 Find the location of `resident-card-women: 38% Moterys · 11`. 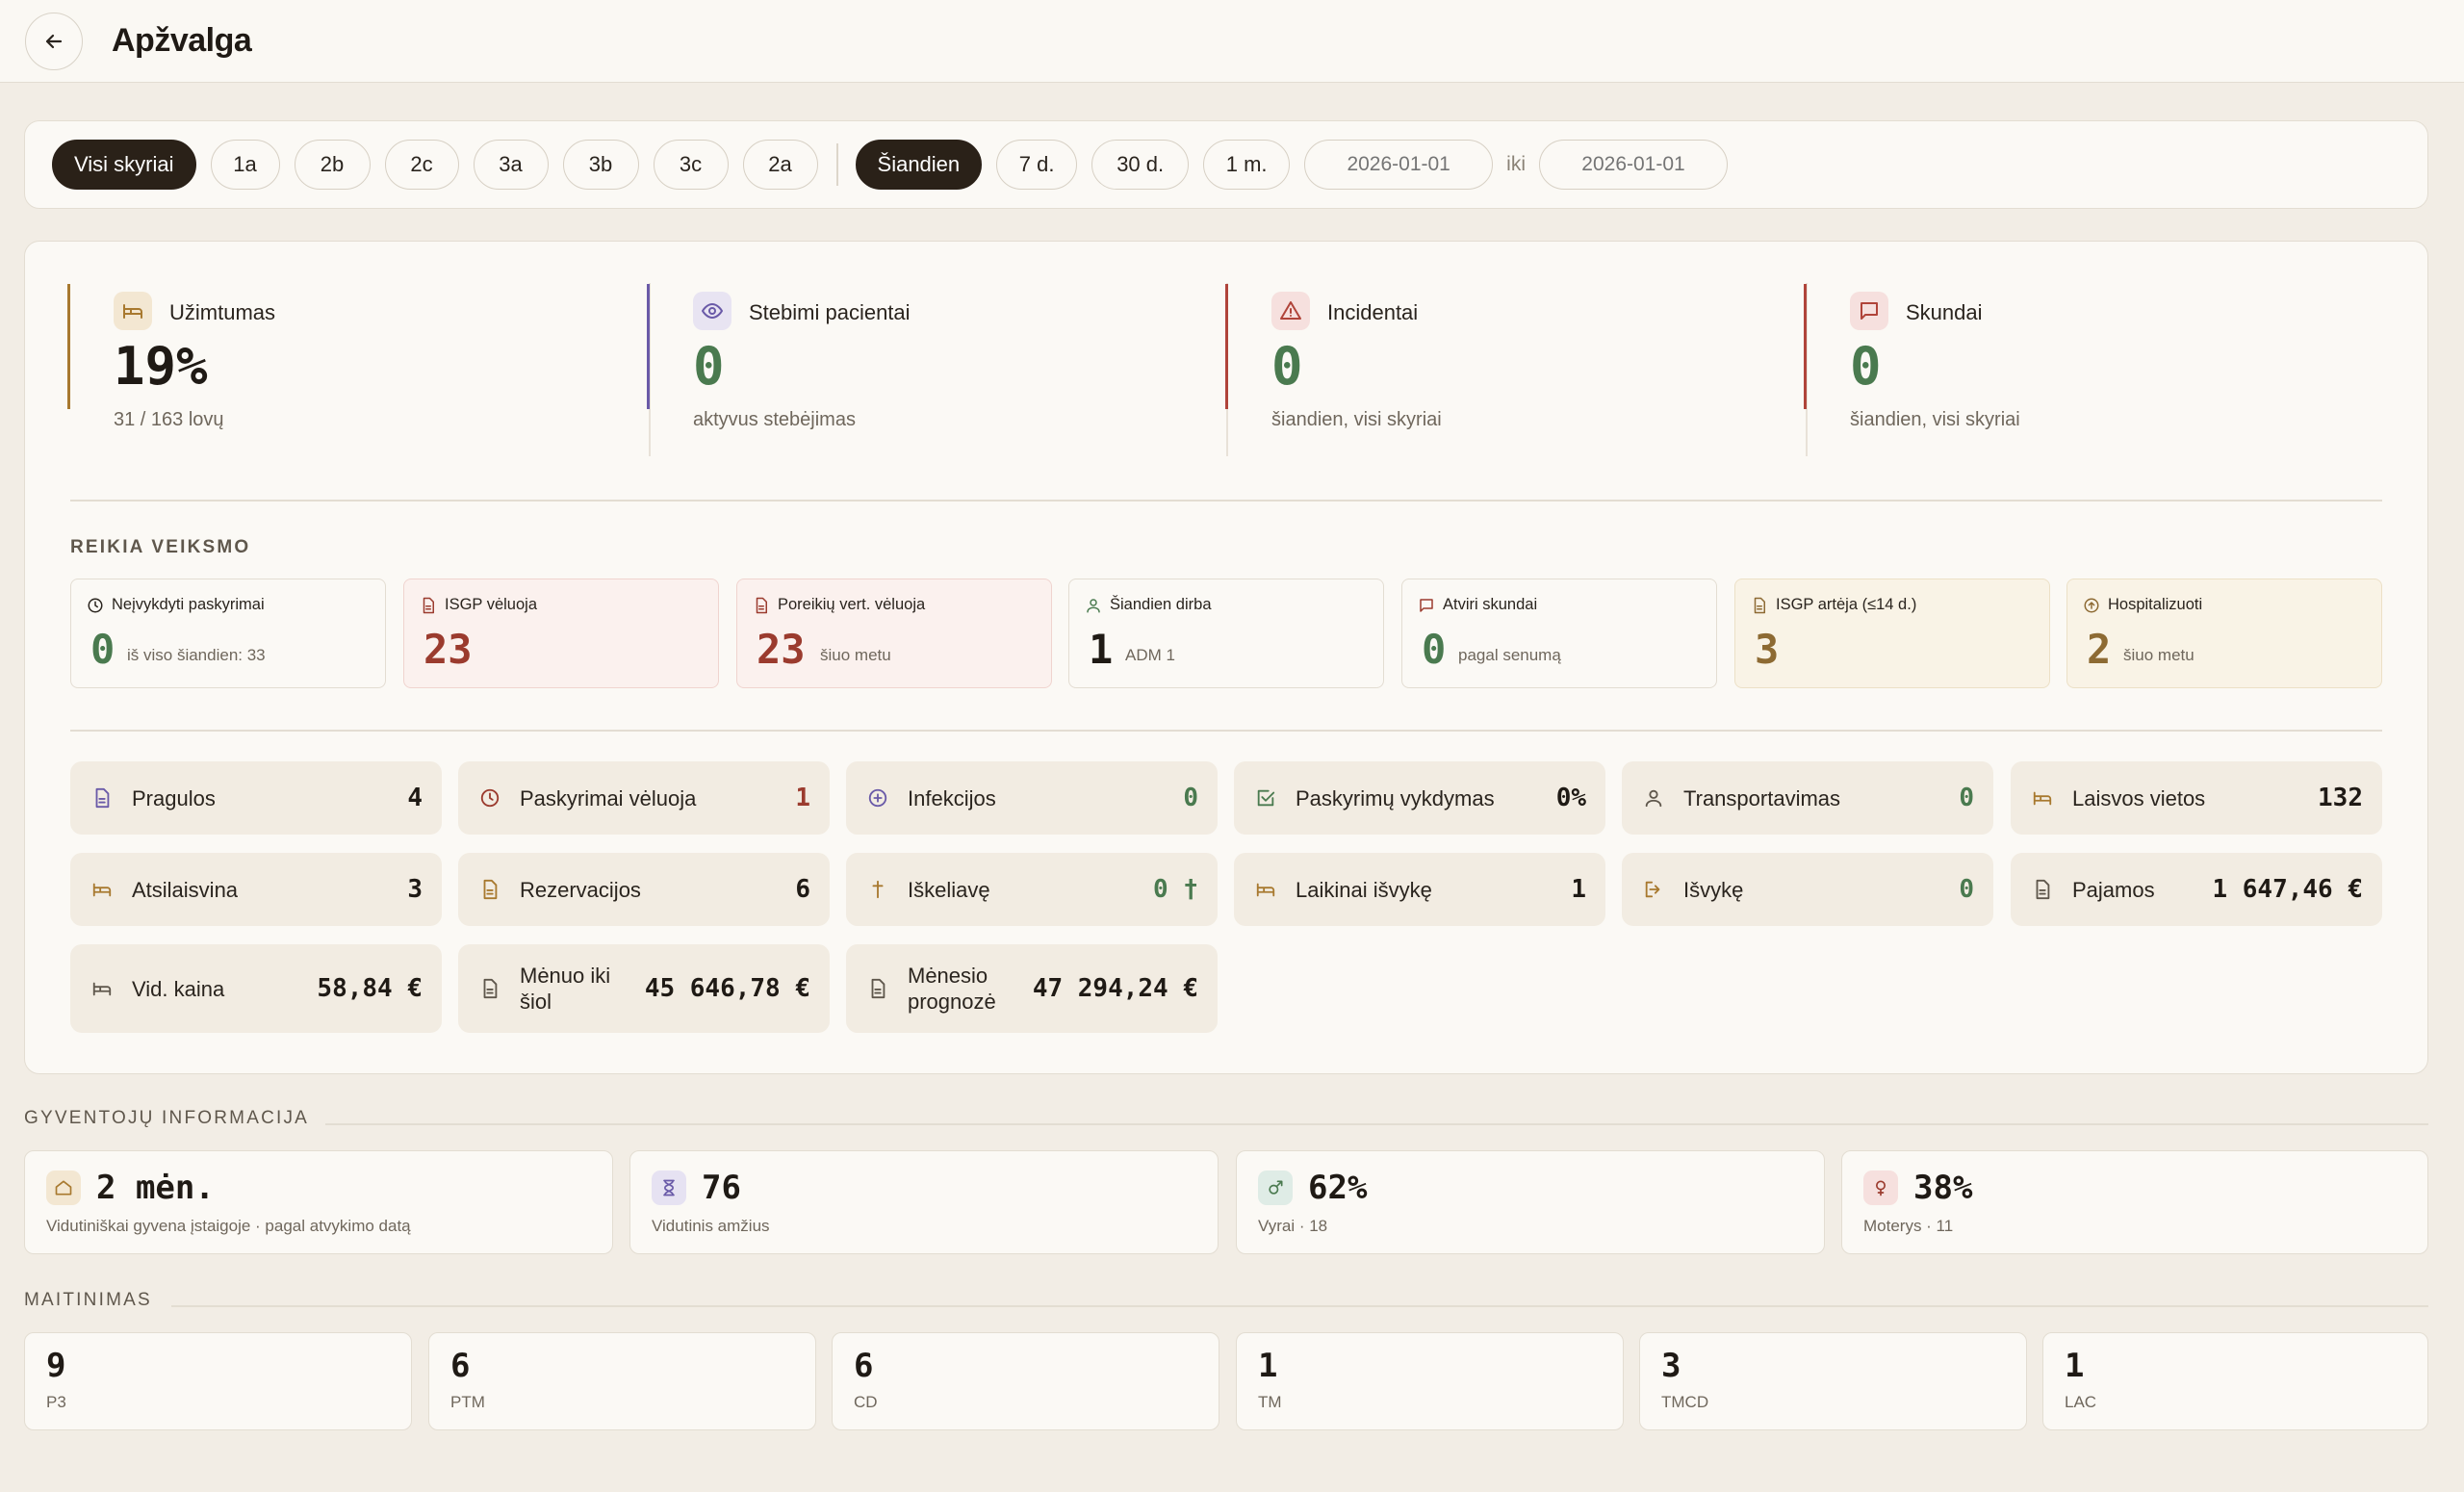

resident-card-women: 38% Moterys · 11 is located at coordinates (2134, 1202).